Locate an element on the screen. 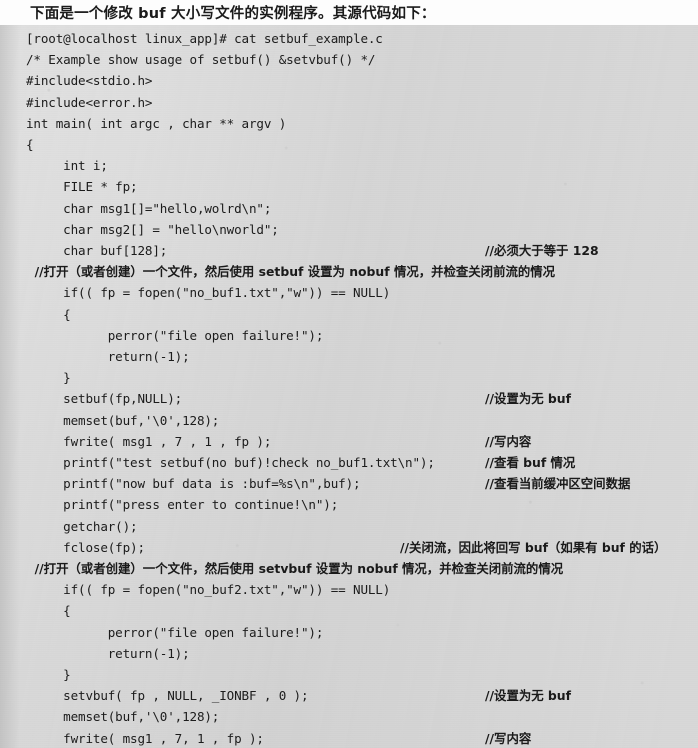  code-text: char msg1[]="hello,wolrd\n"; is located at coordinates (149, 208).